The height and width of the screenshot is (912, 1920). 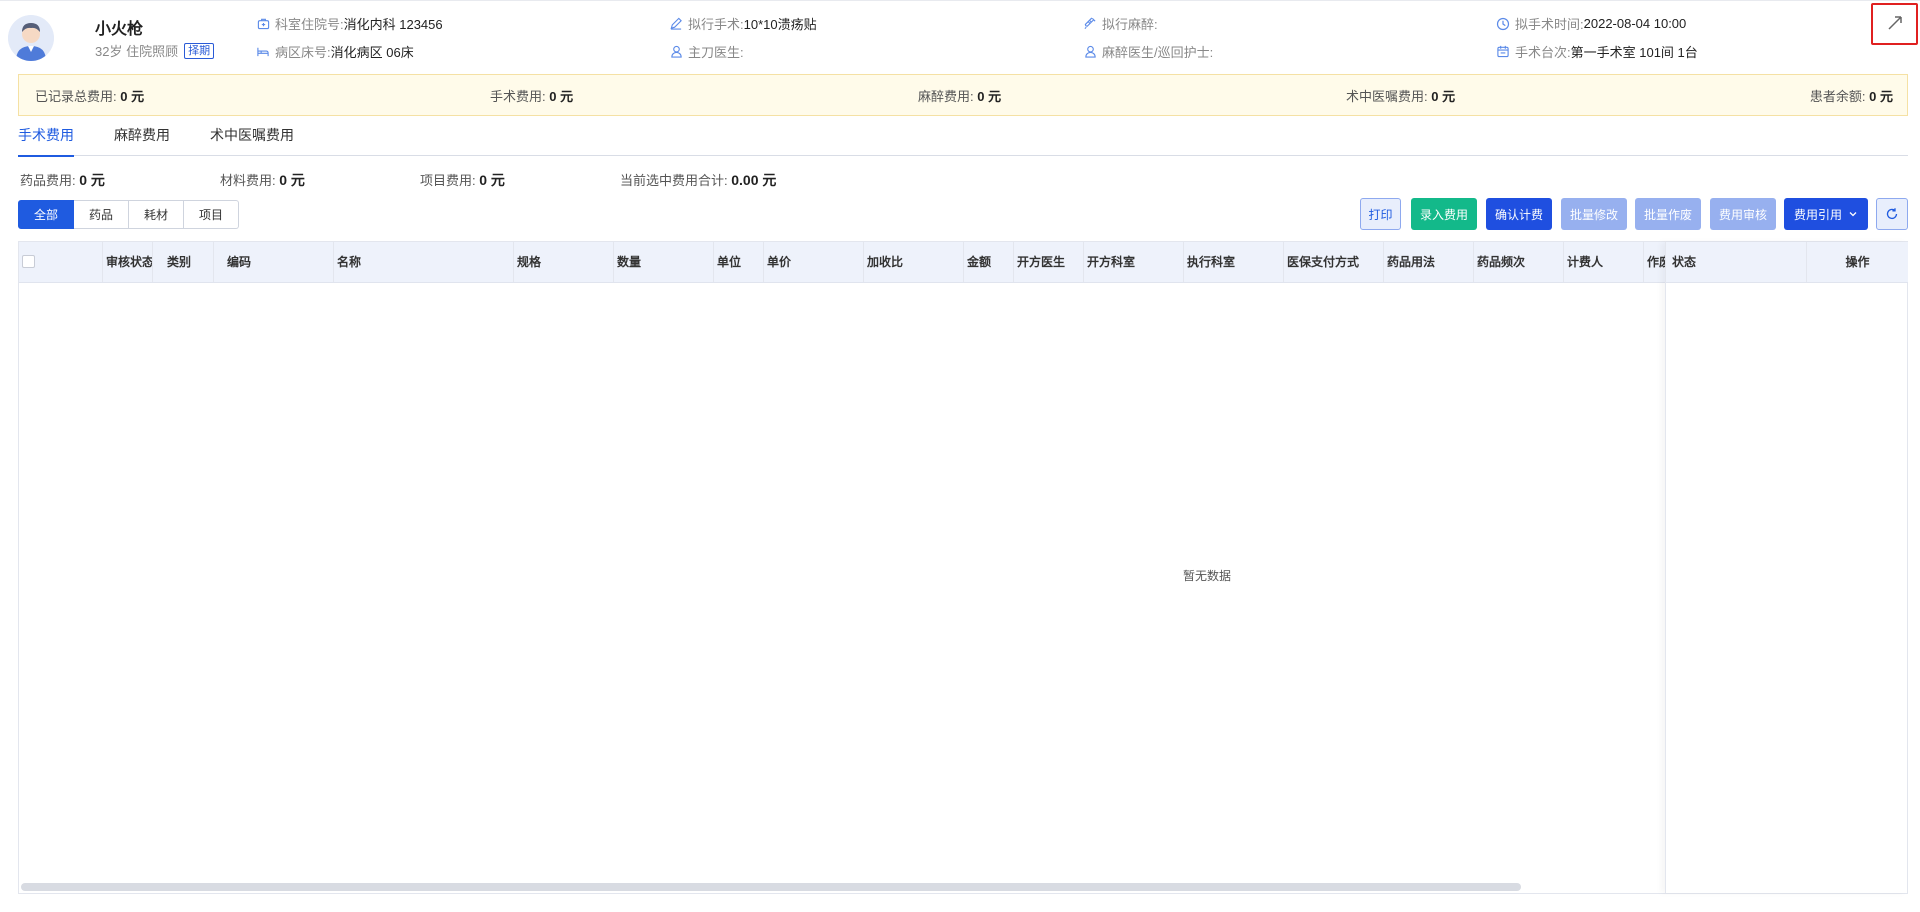 I want to click on summary-surgery: 手术费用: 0 元, so click(x=532, y=96).